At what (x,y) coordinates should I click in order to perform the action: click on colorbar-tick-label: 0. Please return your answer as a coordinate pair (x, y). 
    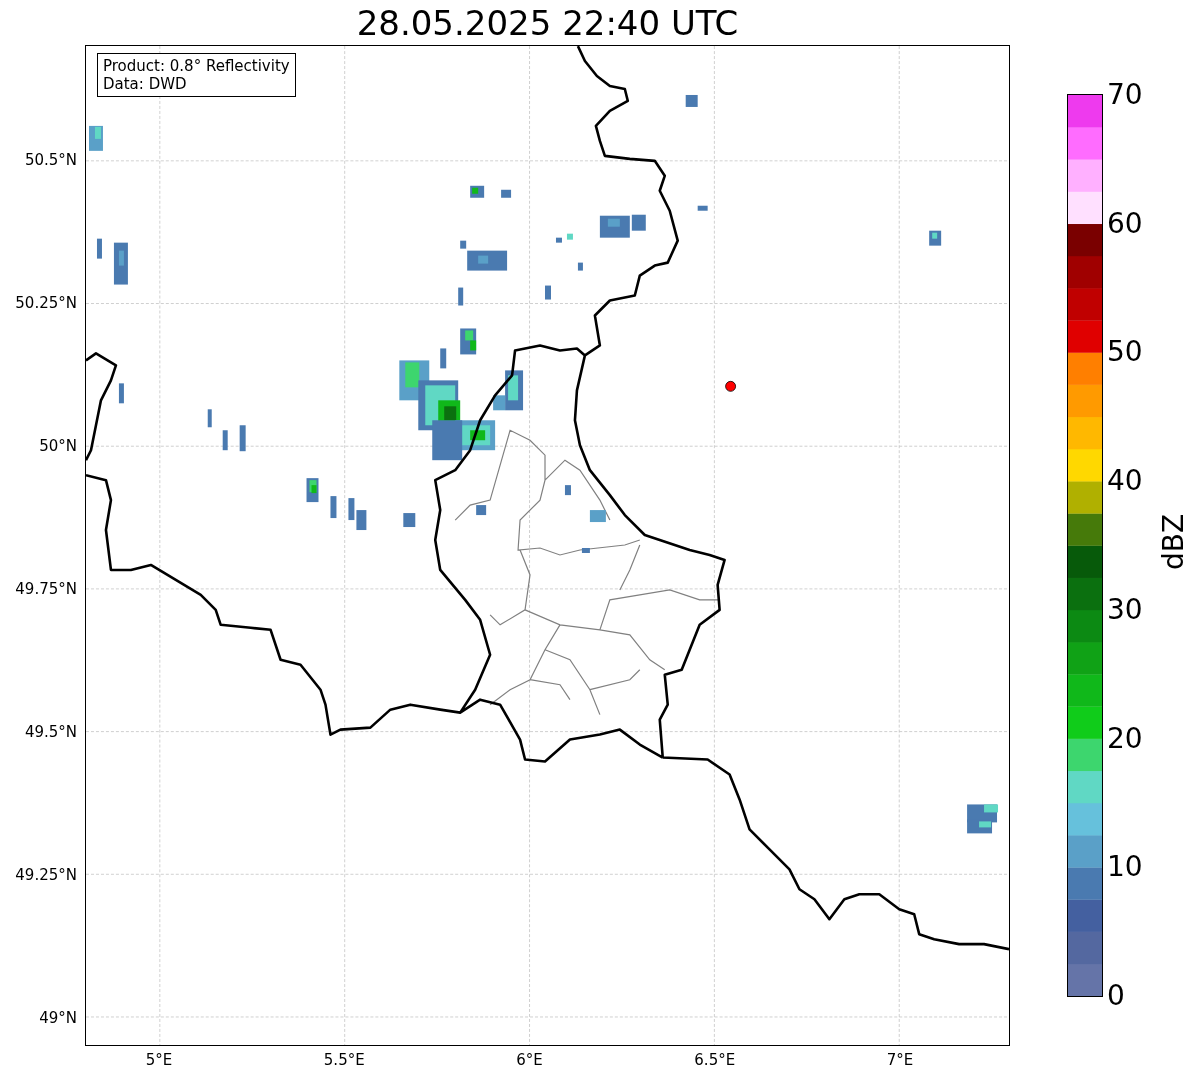
    Looking at the image, I should click on (1116, 996).